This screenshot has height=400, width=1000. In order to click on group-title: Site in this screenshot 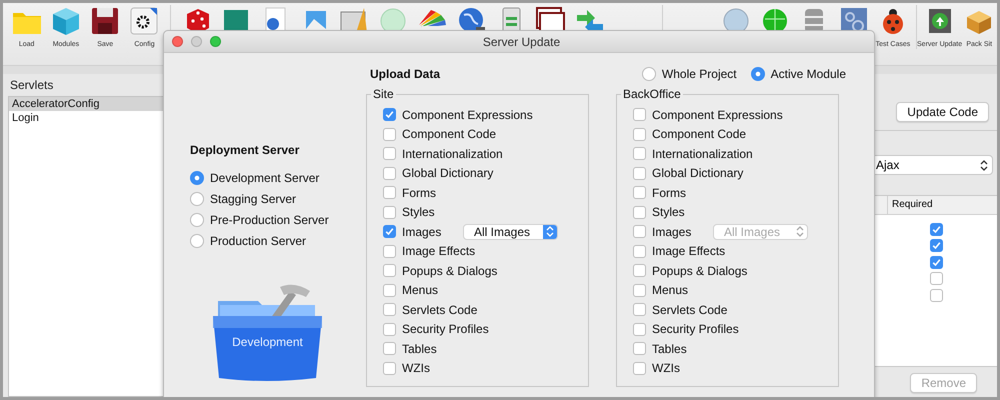, I will do `click(383, 94)`.